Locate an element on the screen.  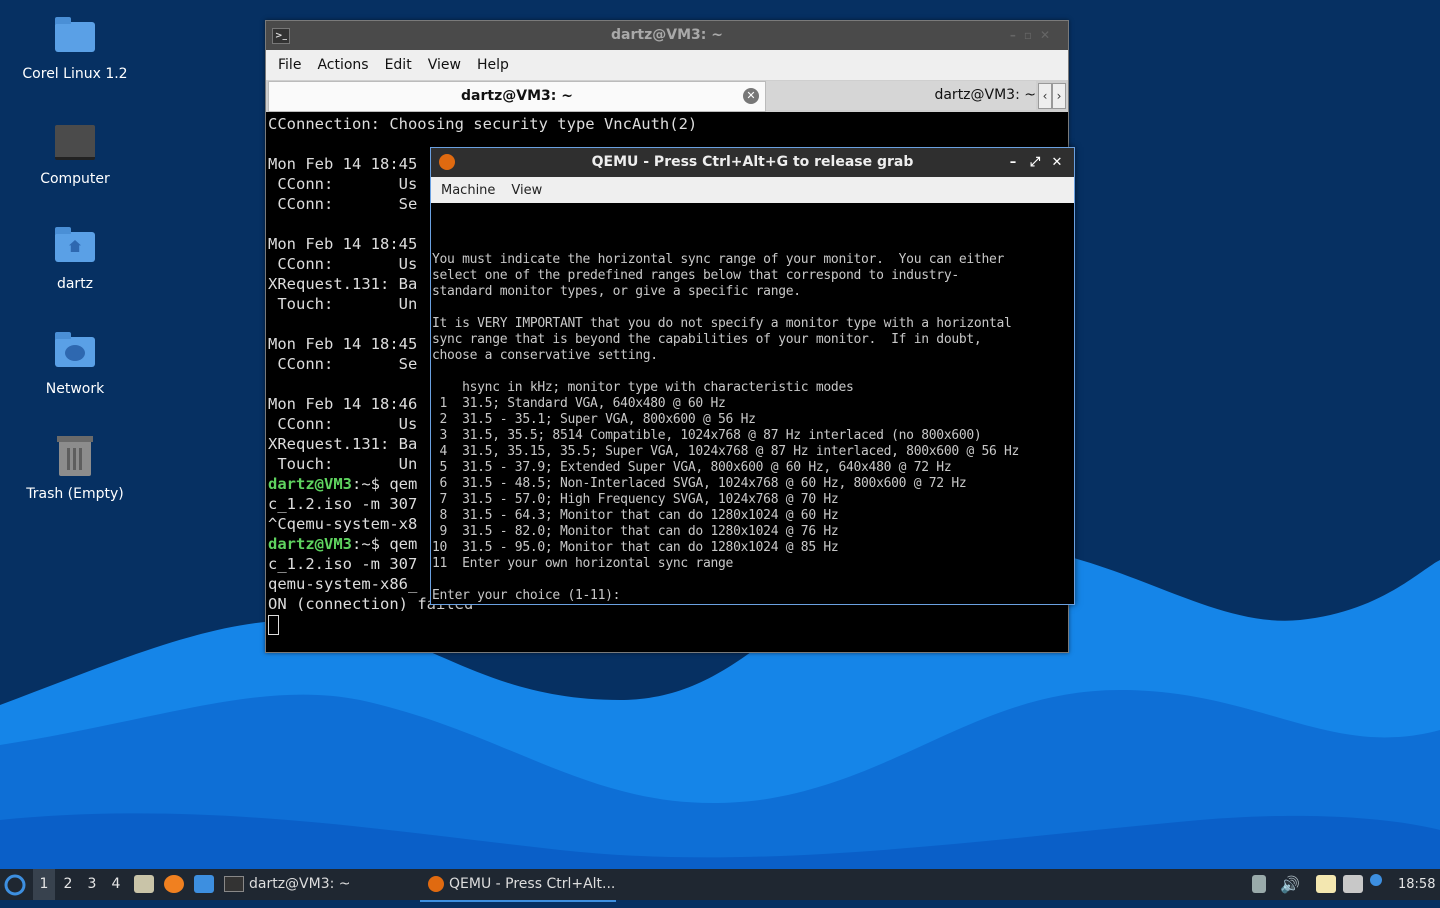
workspace-3: 3 is located at coordinates (92, 884).